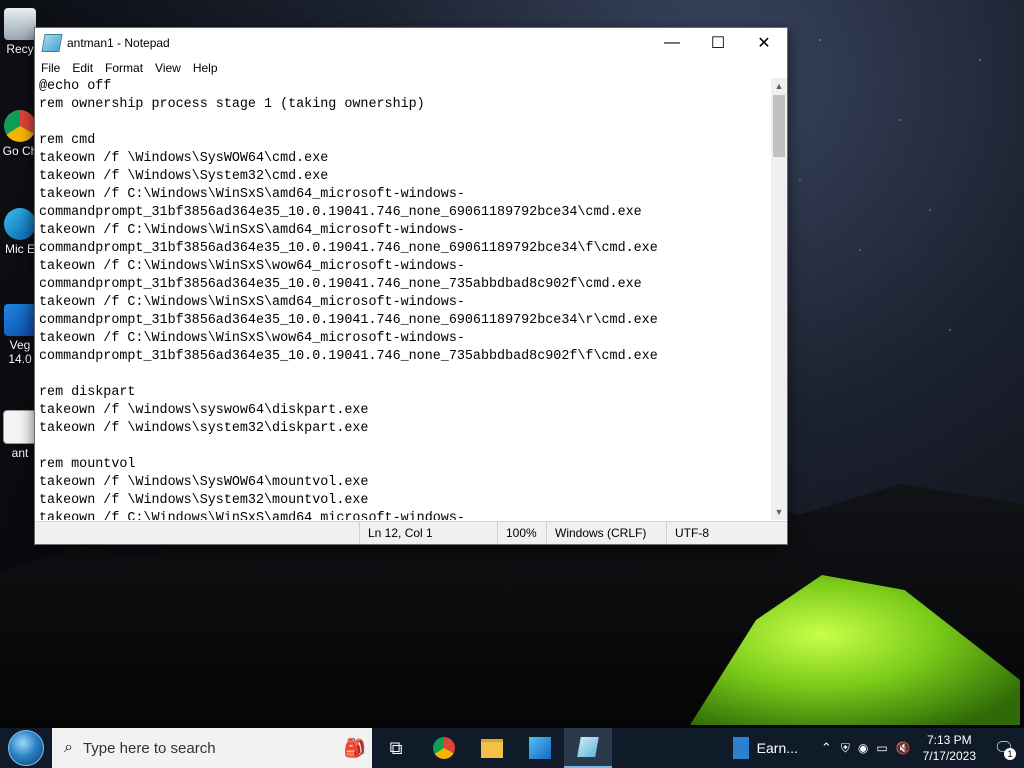 The image size is (1024, 768). What do you see at coordinates (1010, 754) in the screenshot?
I see `notification-count: 1` at bounding box center [1010, 754].